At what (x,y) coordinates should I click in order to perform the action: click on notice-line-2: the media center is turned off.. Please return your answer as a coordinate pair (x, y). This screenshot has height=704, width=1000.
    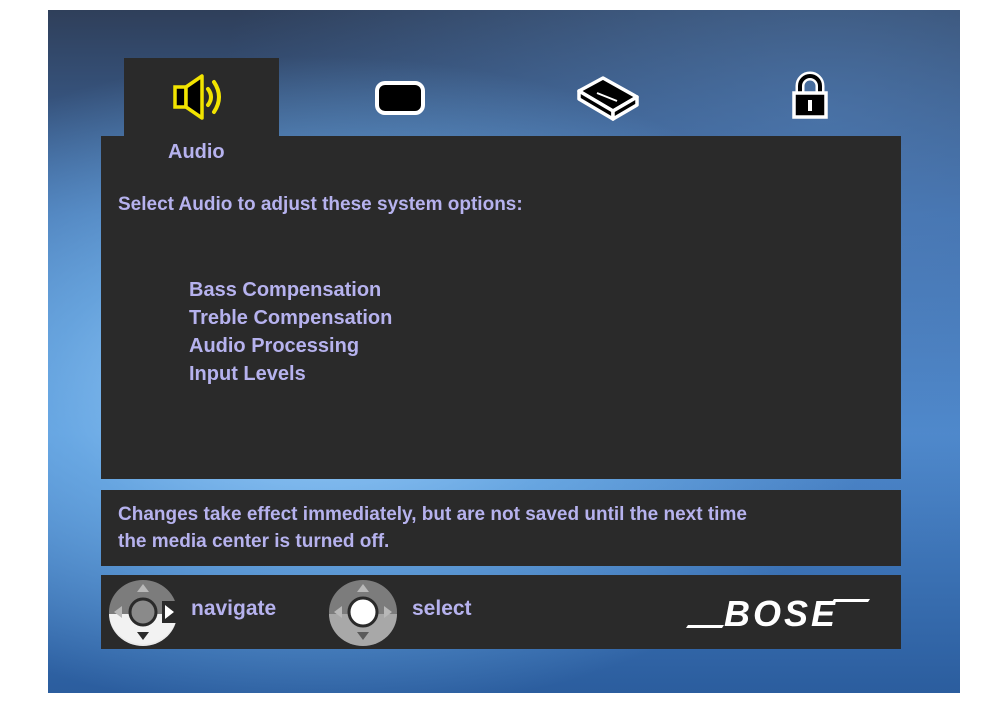
    Looking at the image, I should click on (254, 541).